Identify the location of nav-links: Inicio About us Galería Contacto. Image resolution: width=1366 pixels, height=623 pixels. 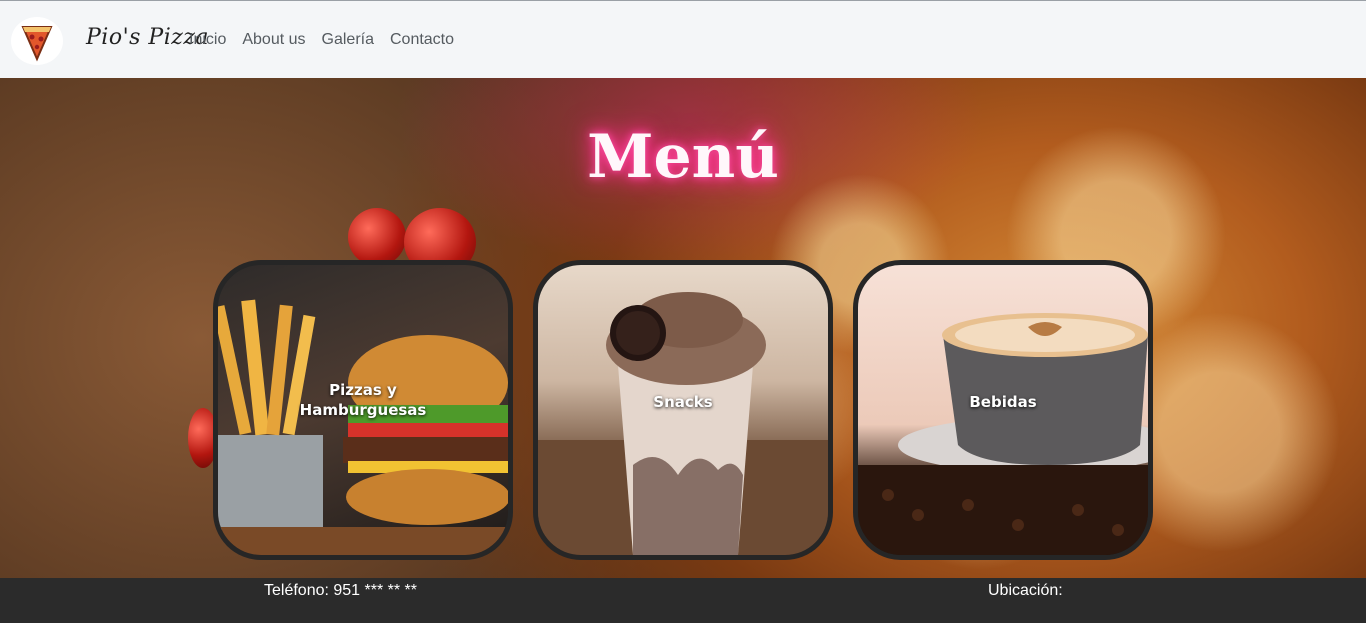
(321, 40).